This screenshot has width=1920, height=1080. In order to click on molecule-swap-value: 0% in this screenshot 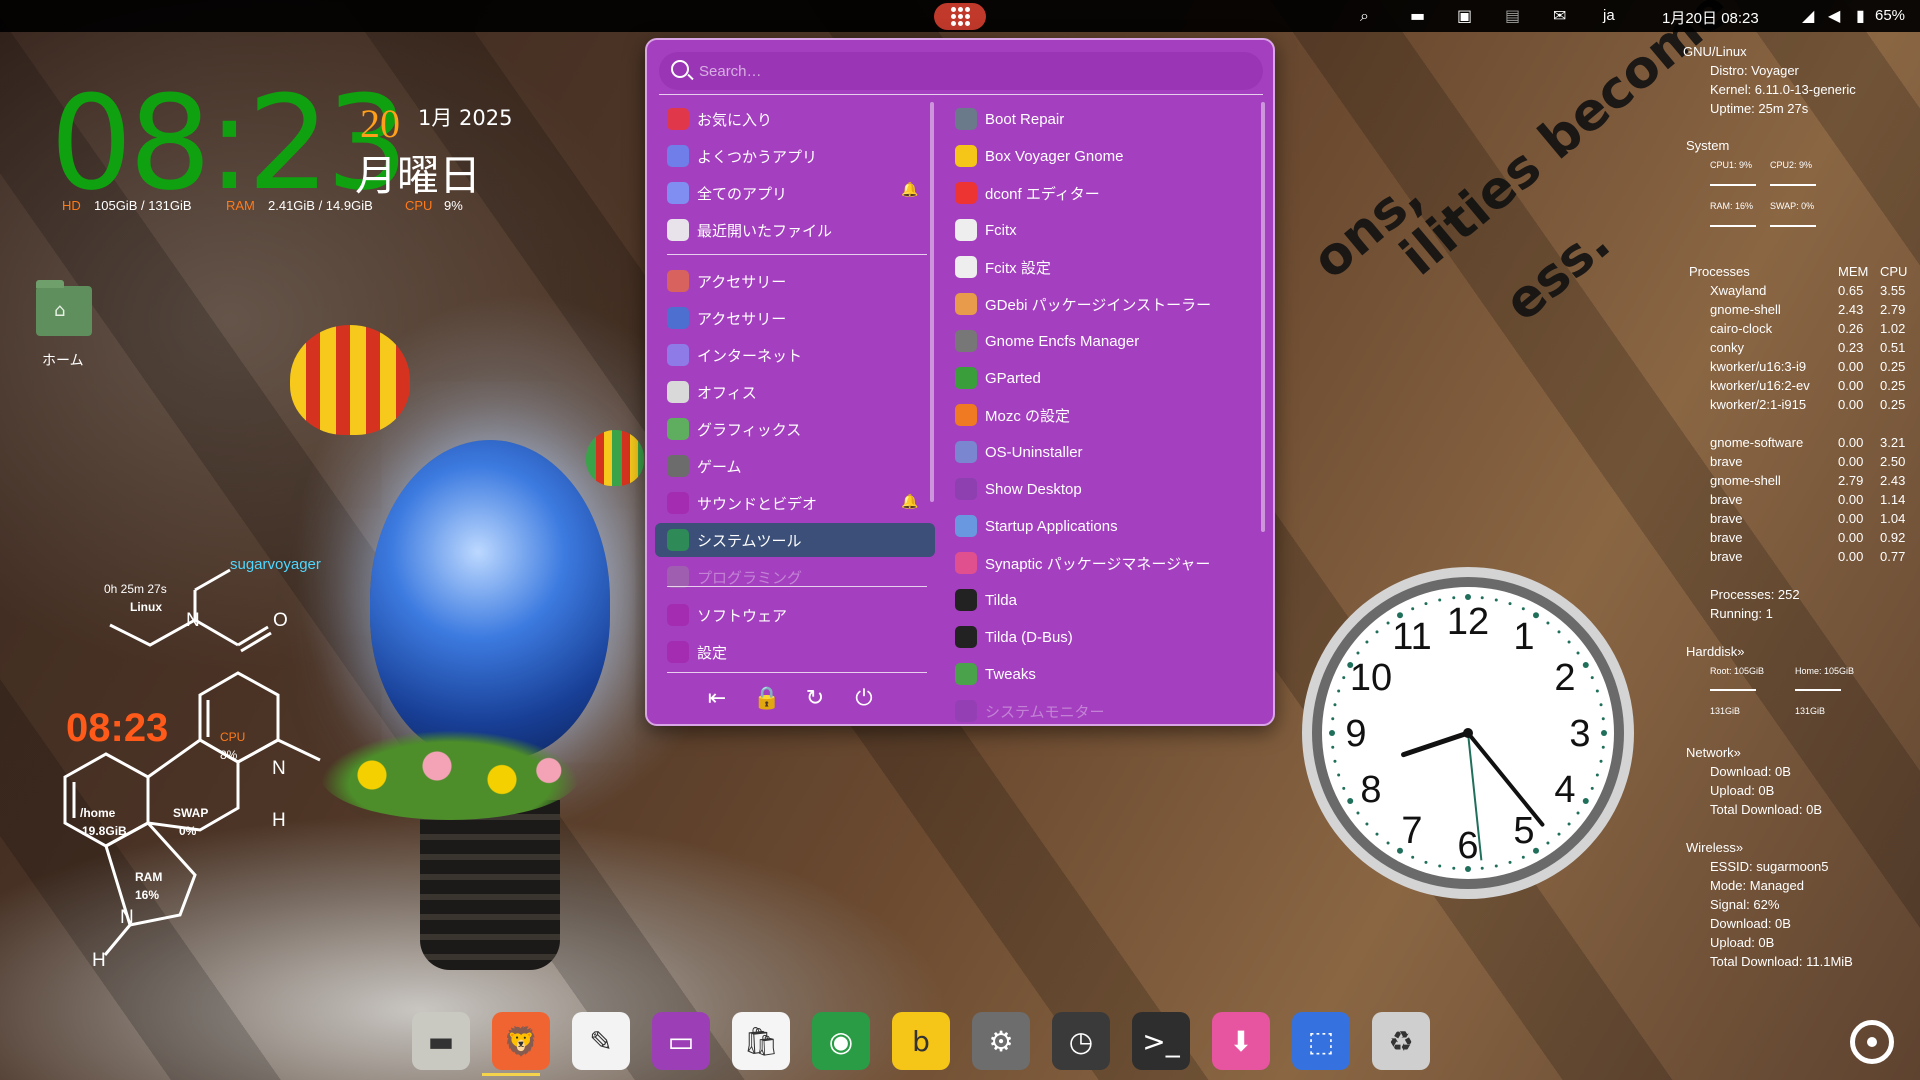, I will do `click(188, 831)`.